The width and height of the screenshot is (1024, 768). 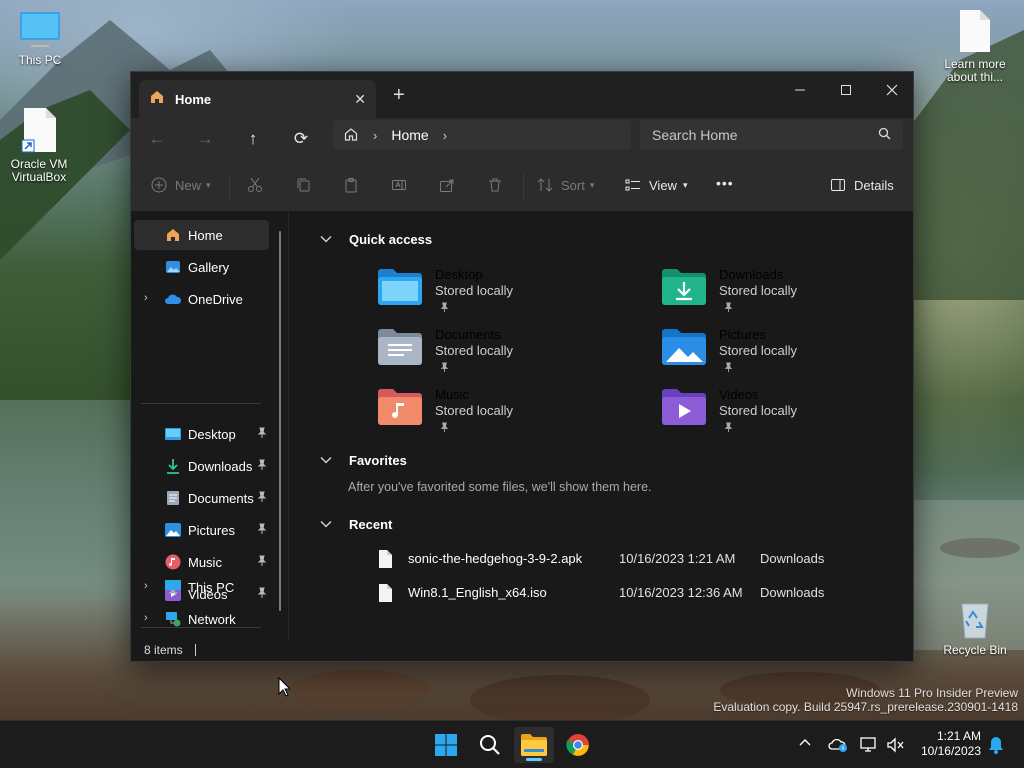 What do you see at coordinates (447, 185) in the screenshot?
I see `share-button` at bounding box center [447, 185].